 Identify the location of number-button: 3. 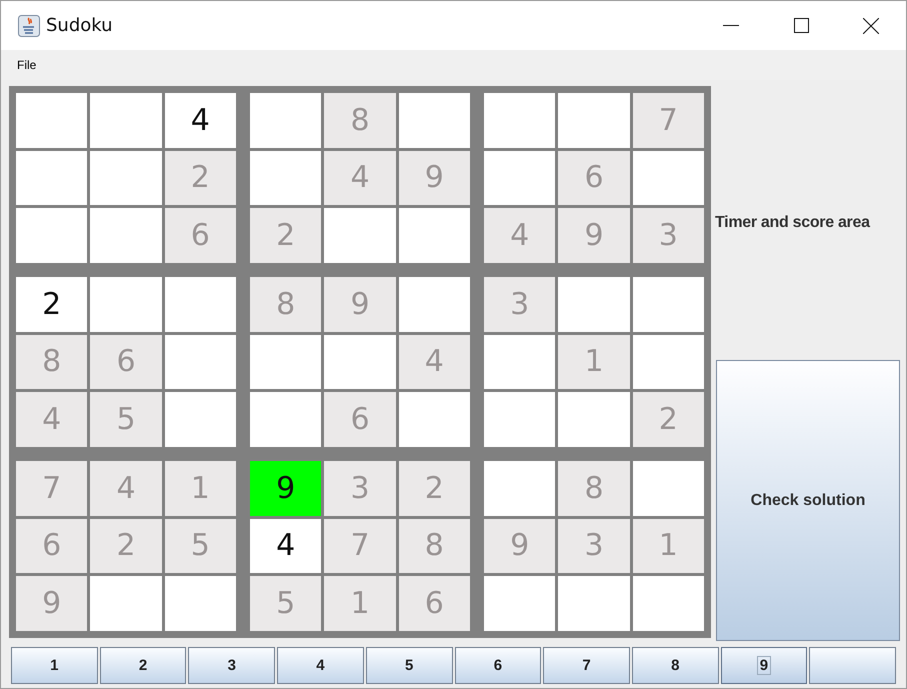
(232, 665).